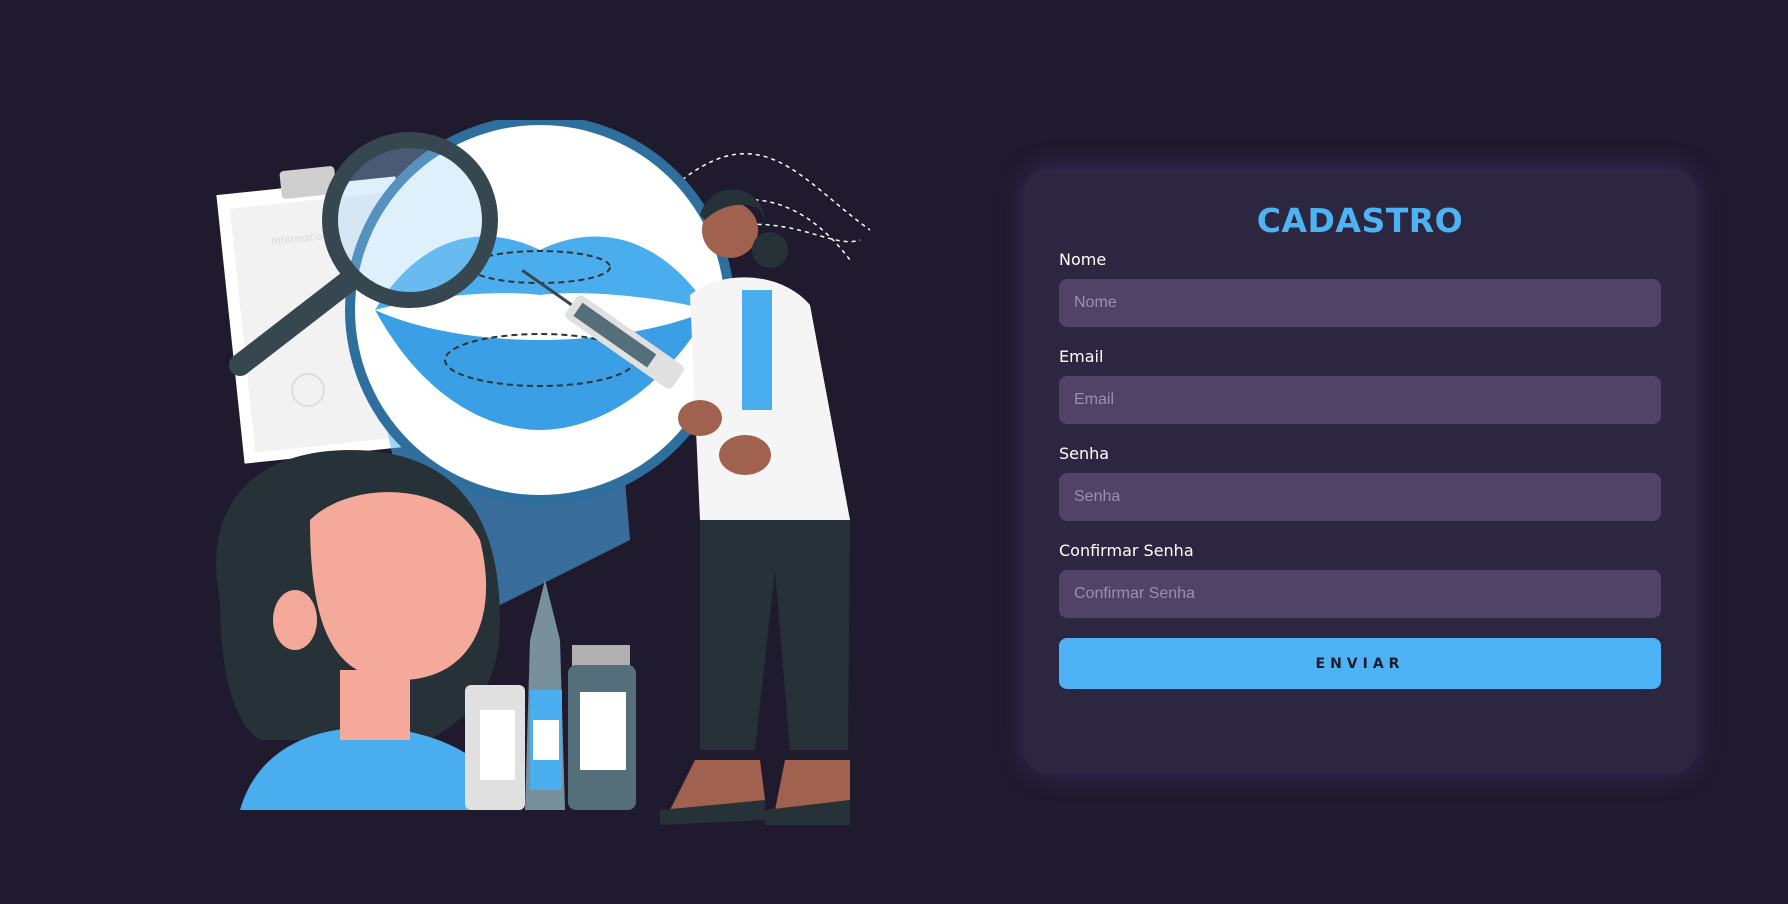  What do you see at coordinates (1360, 594) in the screenshot?
I see `confirm-password-input` at bounding box center [1360, 594].